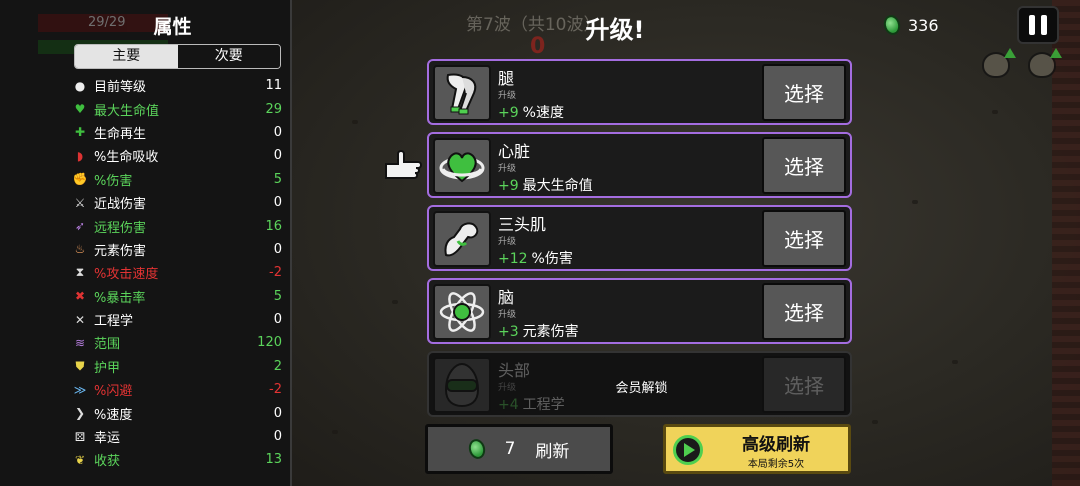 This screenshot has width=1080, height=486. I want to click on stat-name: %闪避, so click(113, 392).